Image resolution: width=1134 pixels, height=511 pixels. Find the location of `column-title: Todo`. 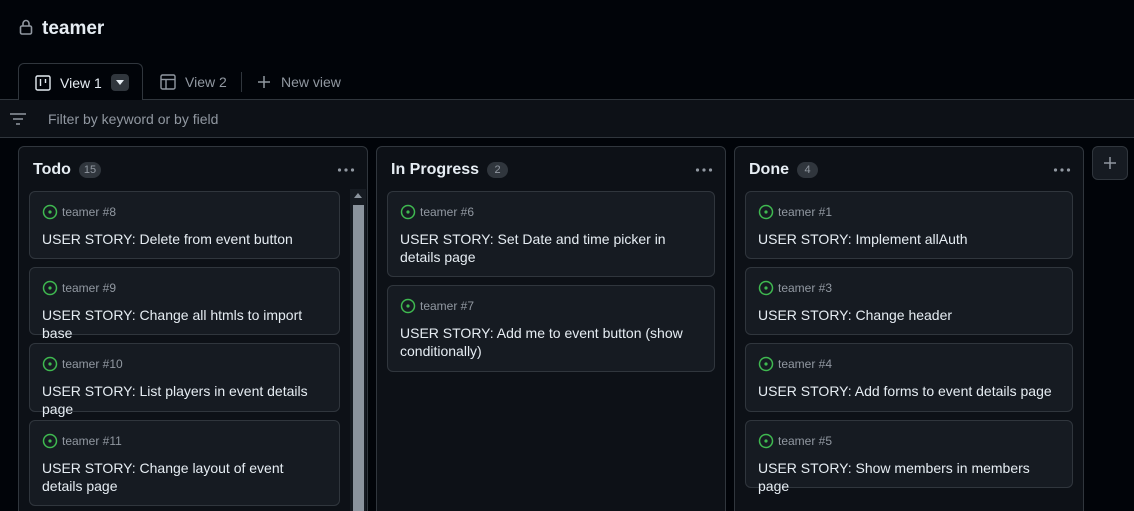

column-title: Todo is located at coordinates (52, 169).